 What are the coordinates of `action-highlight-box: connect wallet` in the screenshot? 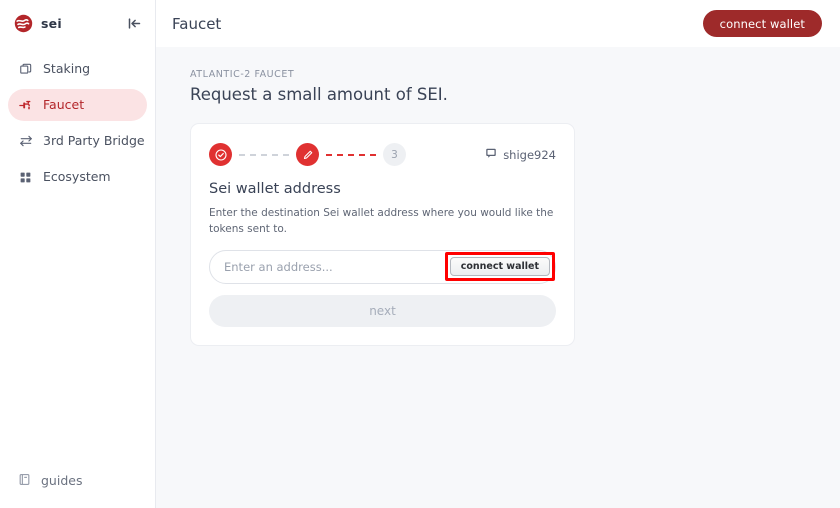 It's located at (499, 266).